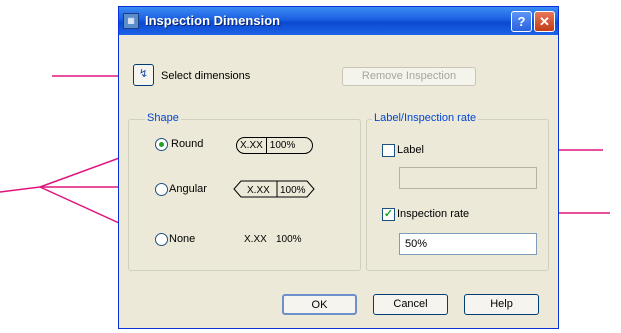 The width and height of the screenshot is (621, 333). Describe the element at coordinates (544, 21) in the screenshot. I see `title-close-button: ✕` at that location.